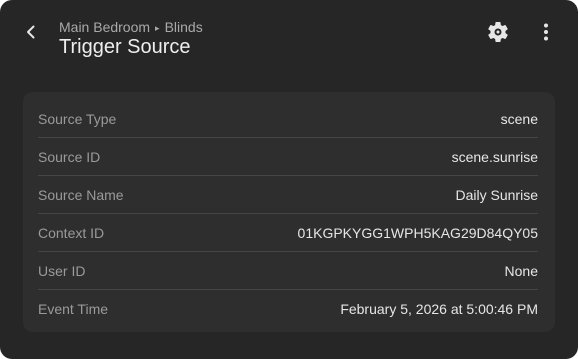 This screenshot has width=578, height=359. I want to click on settings-button, so click(498, 34).